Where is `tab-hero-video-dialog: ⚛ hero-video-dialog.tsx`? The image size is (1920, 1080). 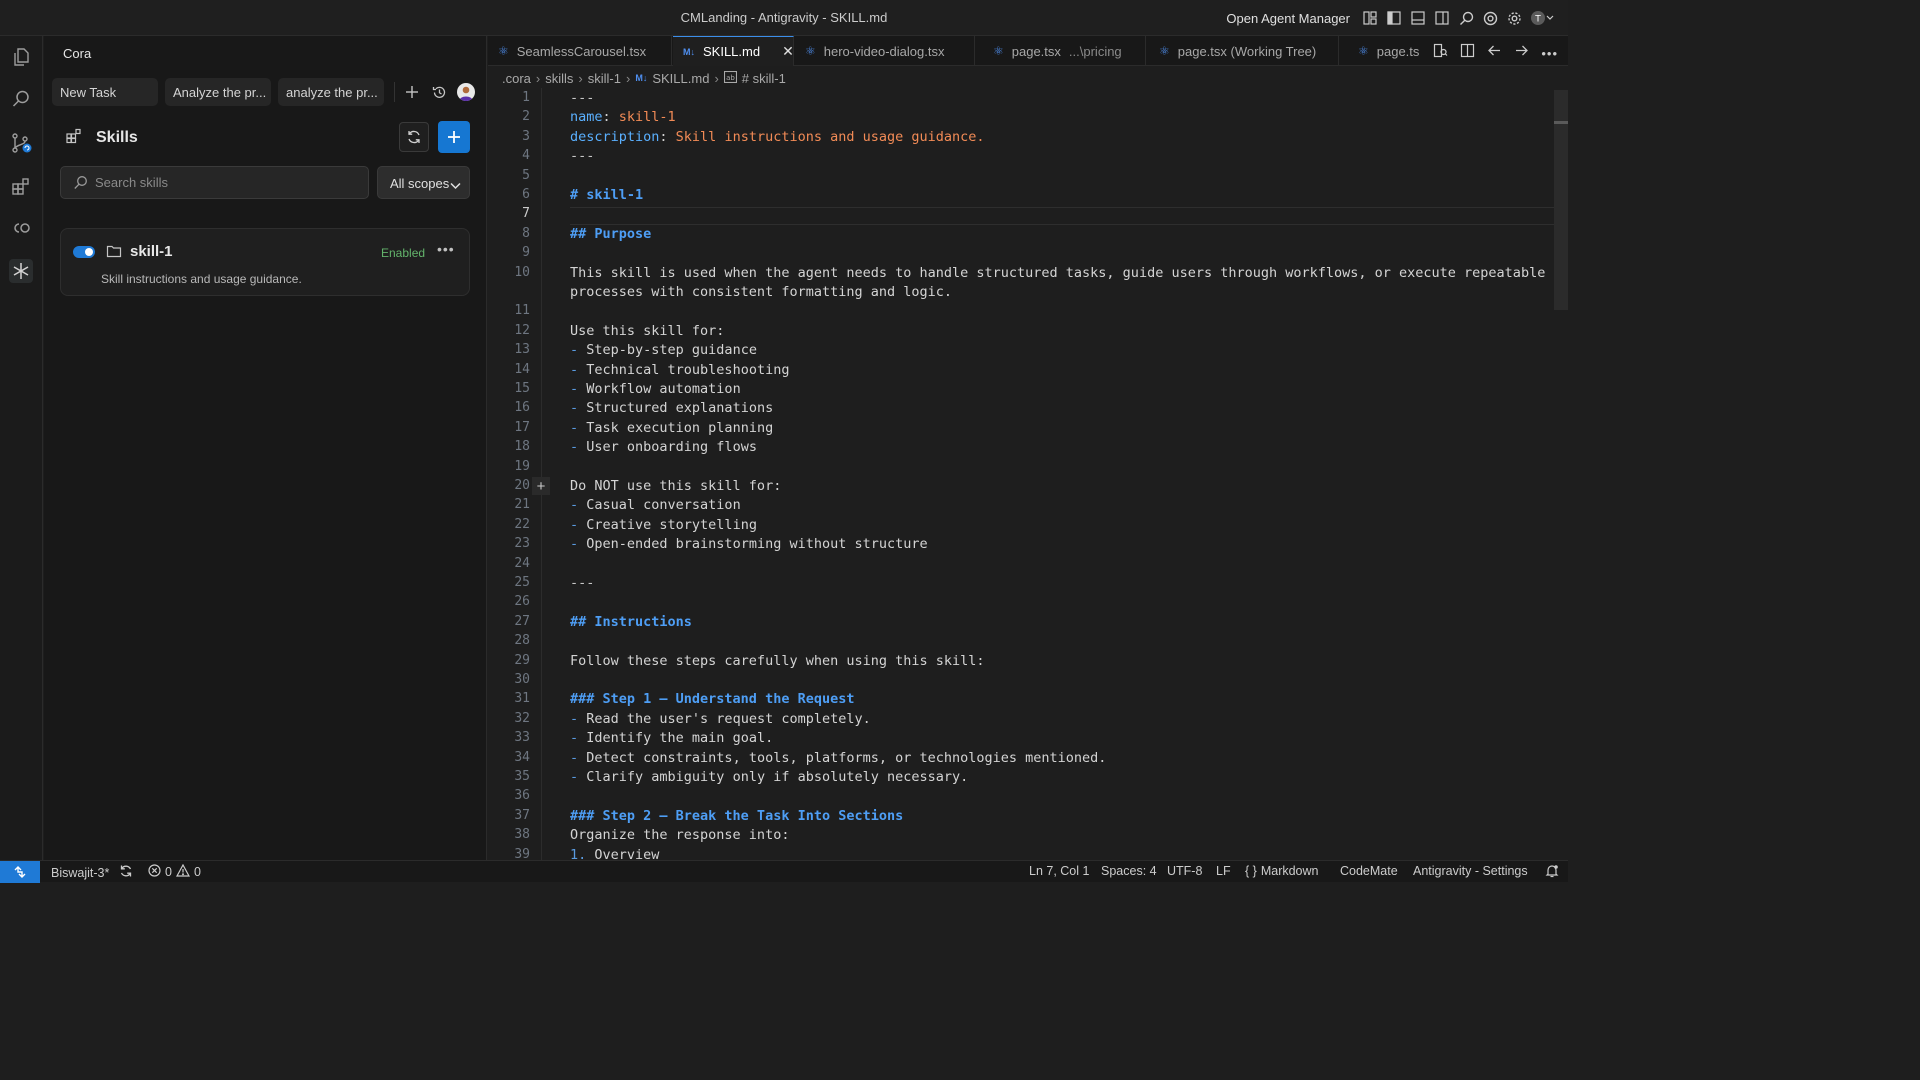 tab-hero-video-dialog: ⚛ hero-video-dialog.tsx is located at coordinates (885, 51).